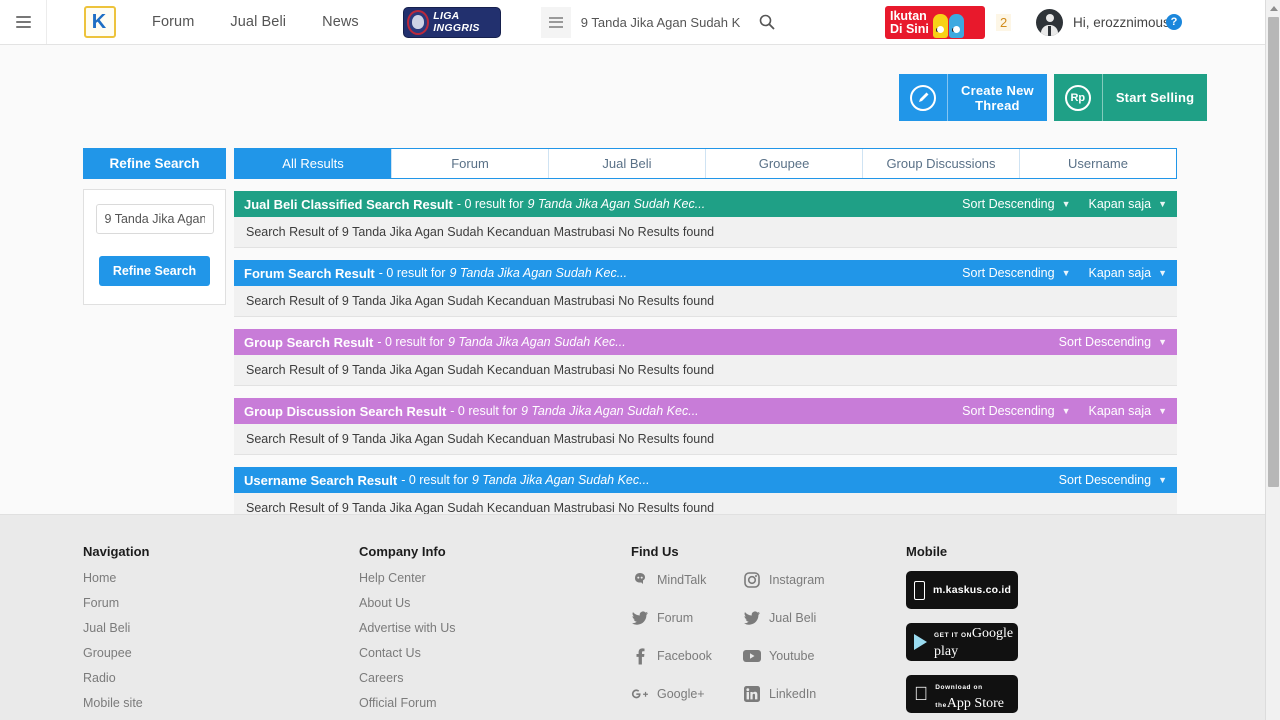 The image size is (1280, 720). I want to click on refine-search-button: Refine Search, so click(154, 271).